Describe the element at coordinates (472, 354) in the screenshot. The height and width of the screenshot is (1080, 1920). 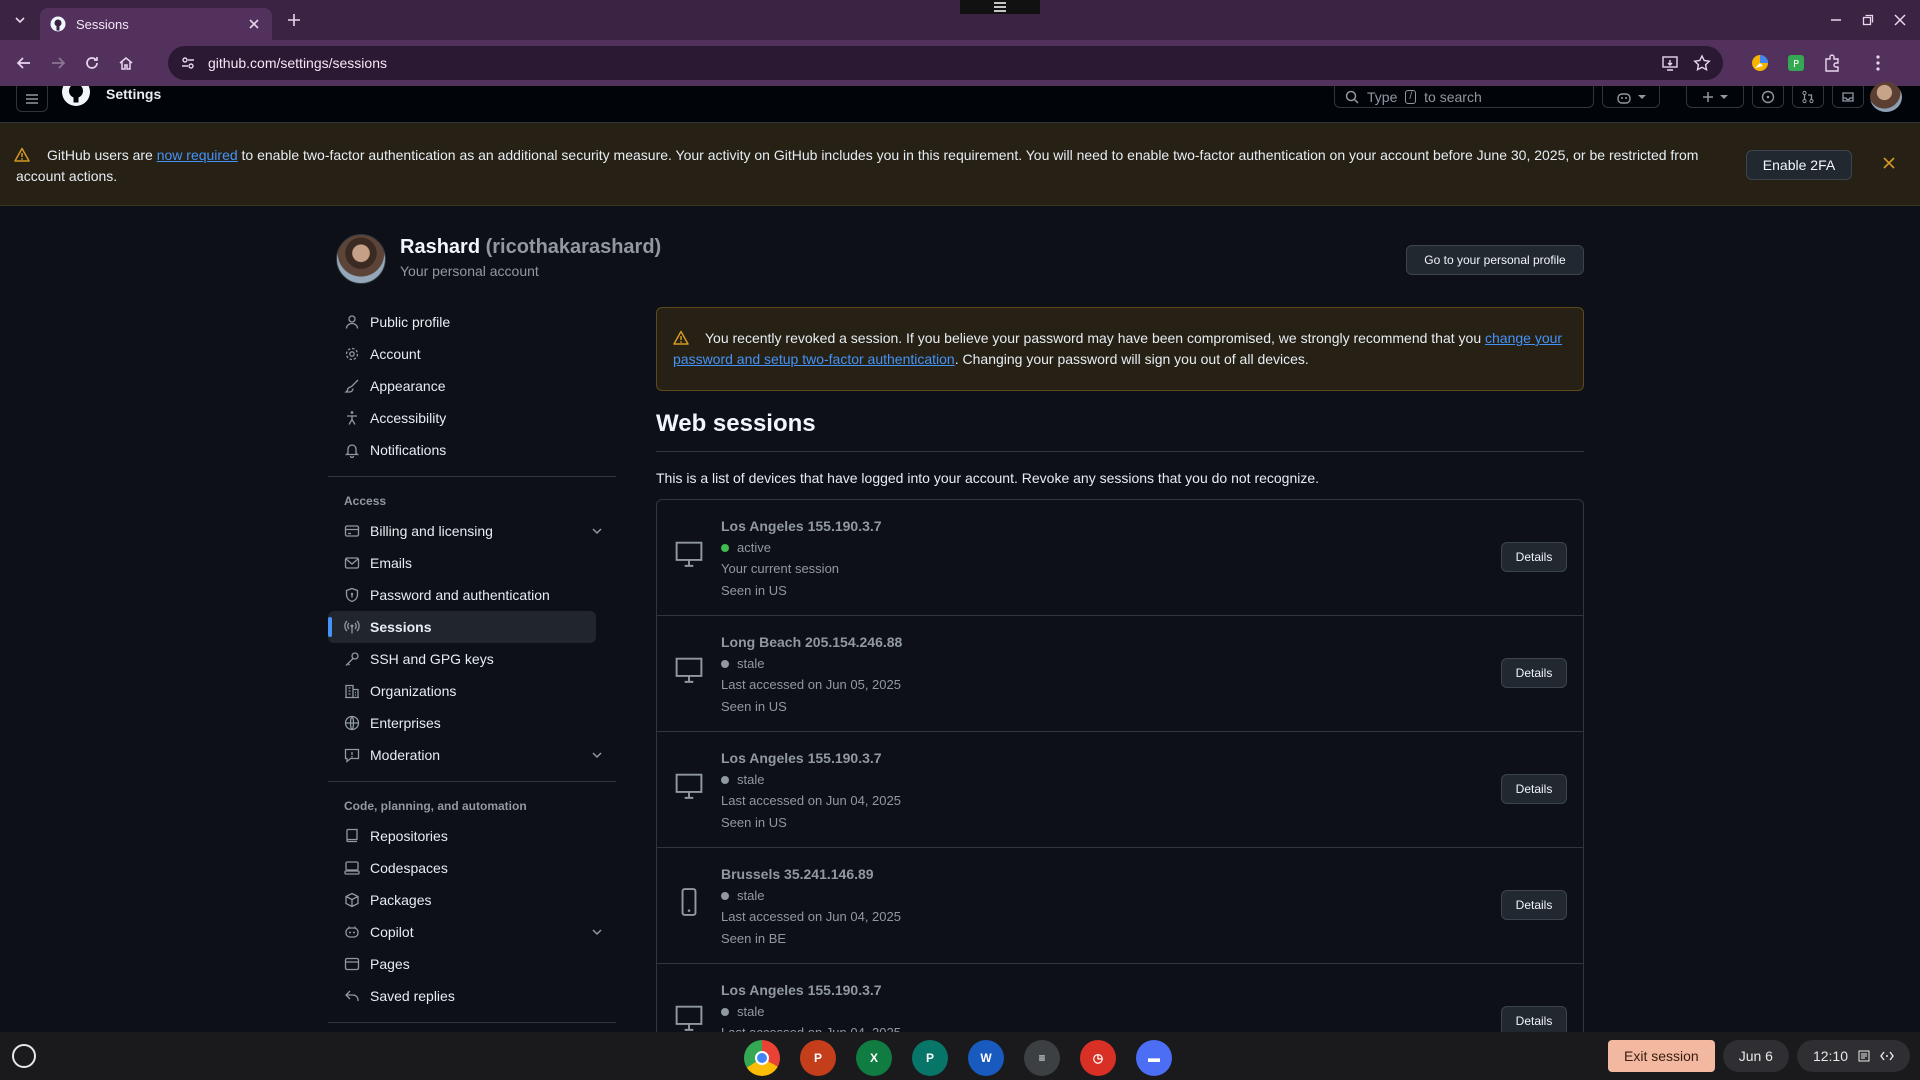
I see `sidebar-item-account: Account` at that location.